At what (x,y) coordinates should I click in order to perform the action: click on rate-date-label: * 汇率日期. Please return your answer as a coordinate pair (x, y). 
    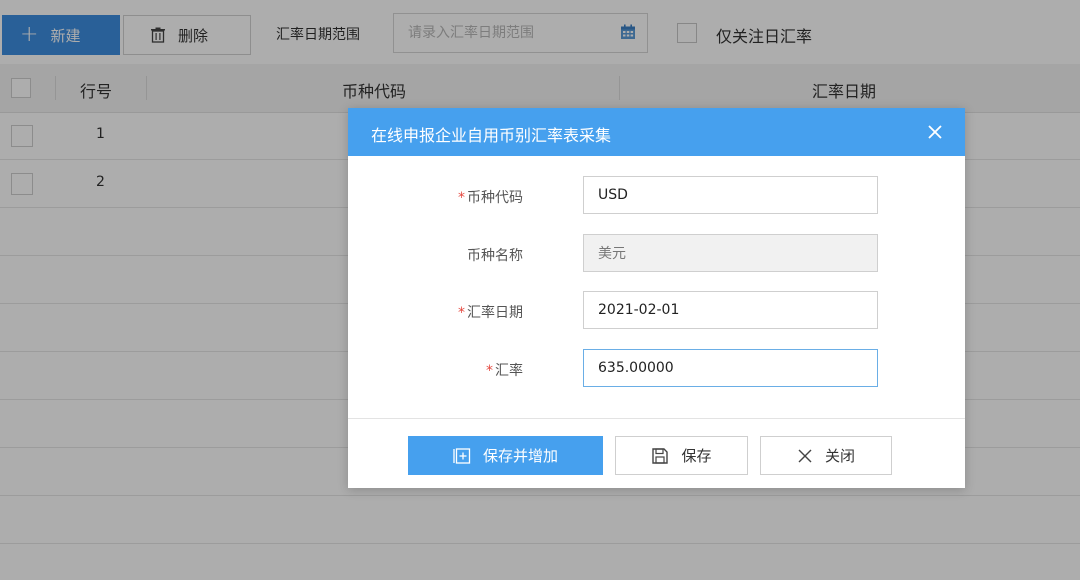
    Looking at the image, I should click on (490, 313).